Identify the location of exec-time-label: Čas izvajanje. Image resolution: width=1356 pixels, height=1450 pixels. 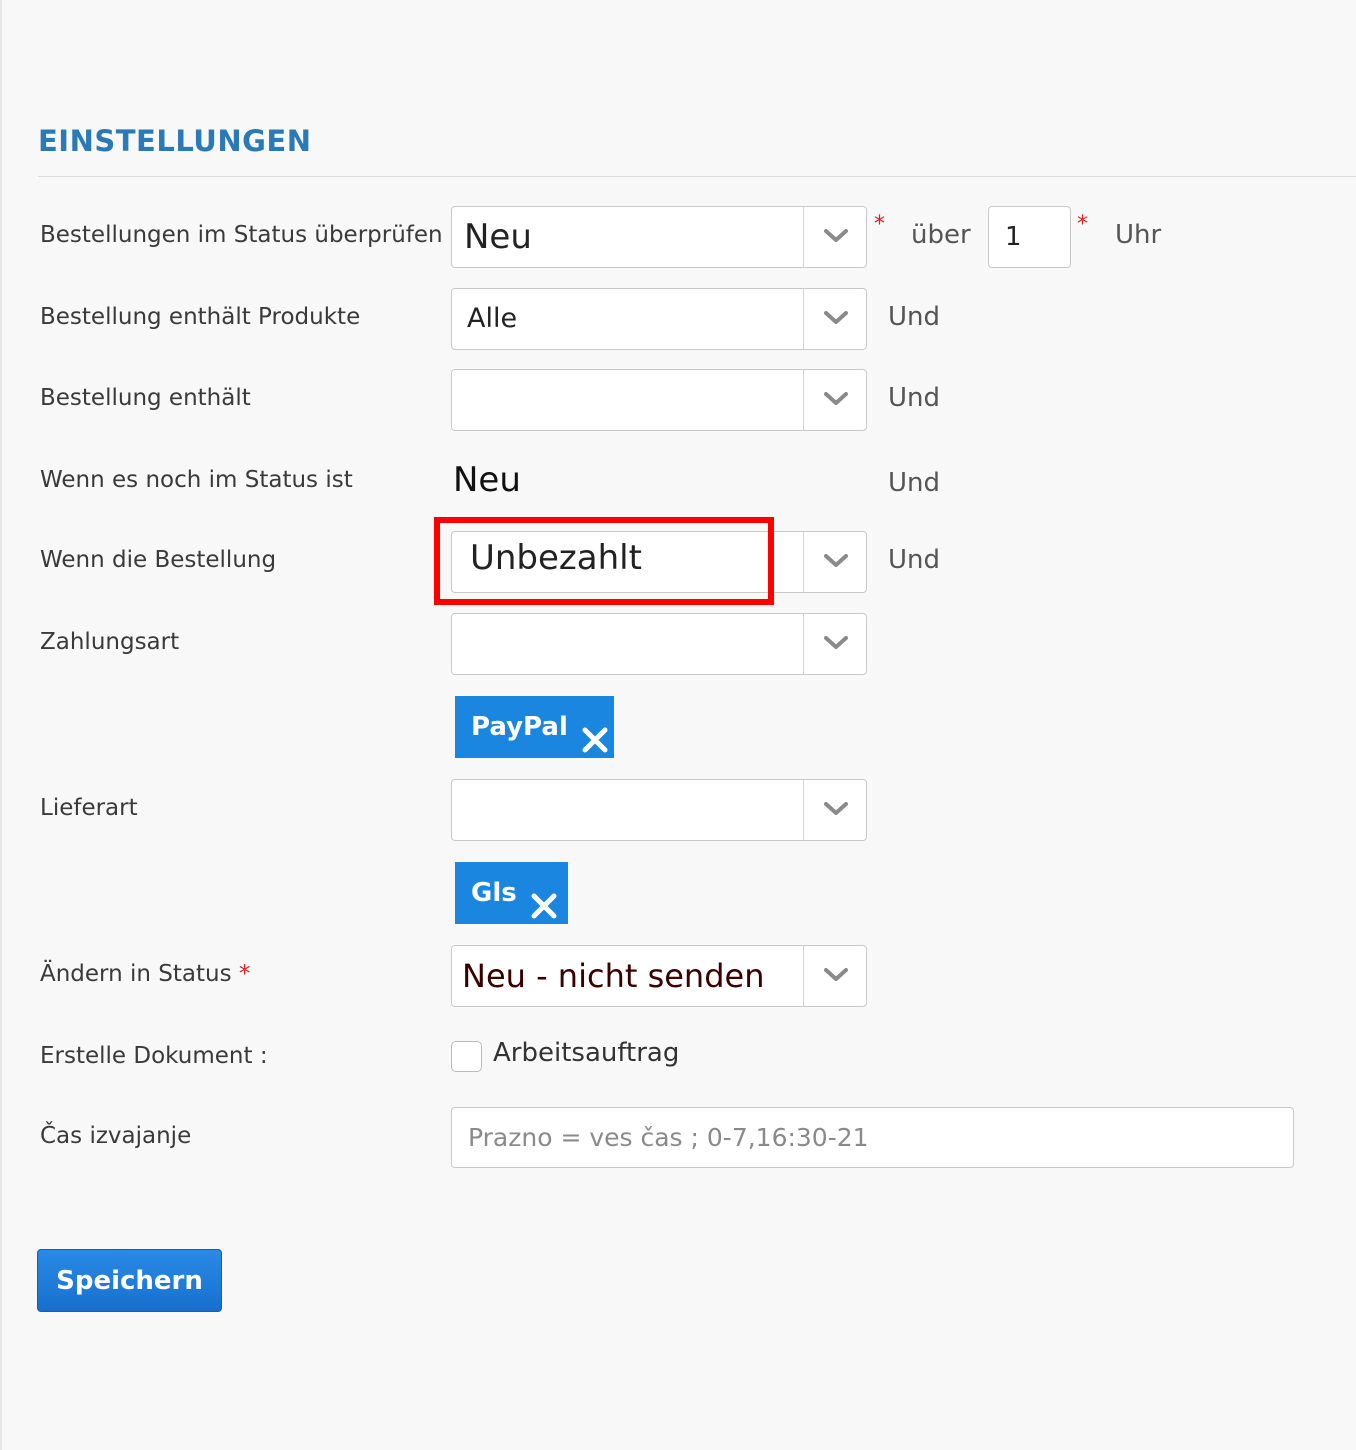
(116, 1136).